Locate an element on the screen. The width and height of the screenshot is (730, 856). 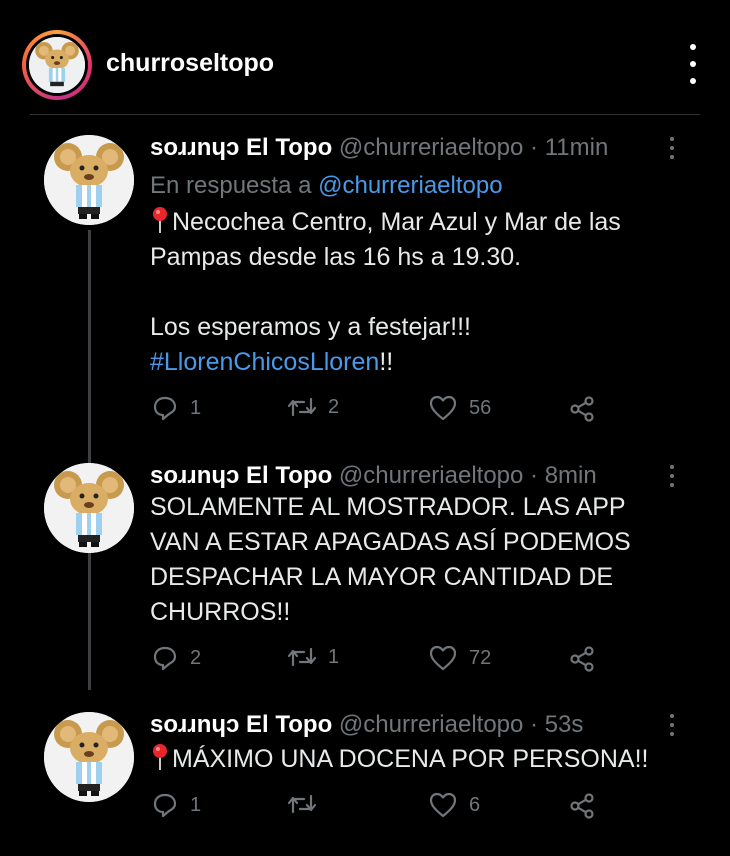
tweet-actions: 1 6 is located at coordinates (380, 807).